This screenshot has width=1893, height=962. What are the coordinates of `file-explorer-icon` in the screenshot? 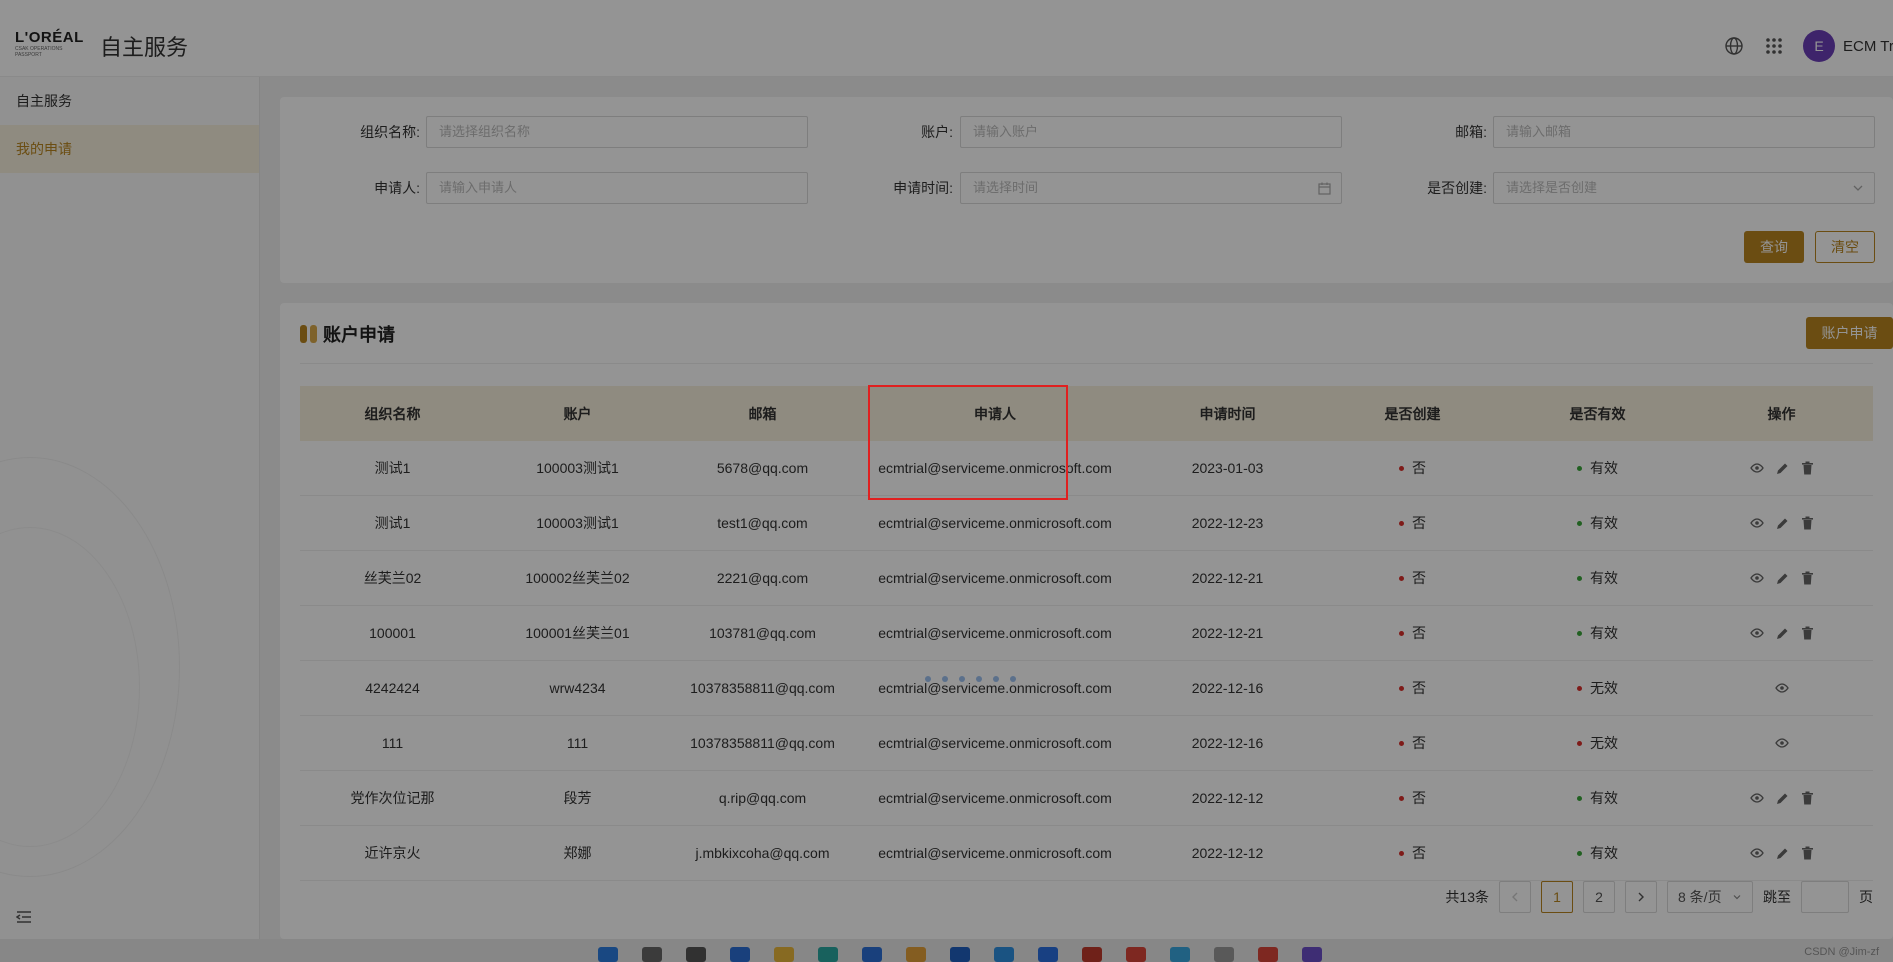 It's located at (784, 954).